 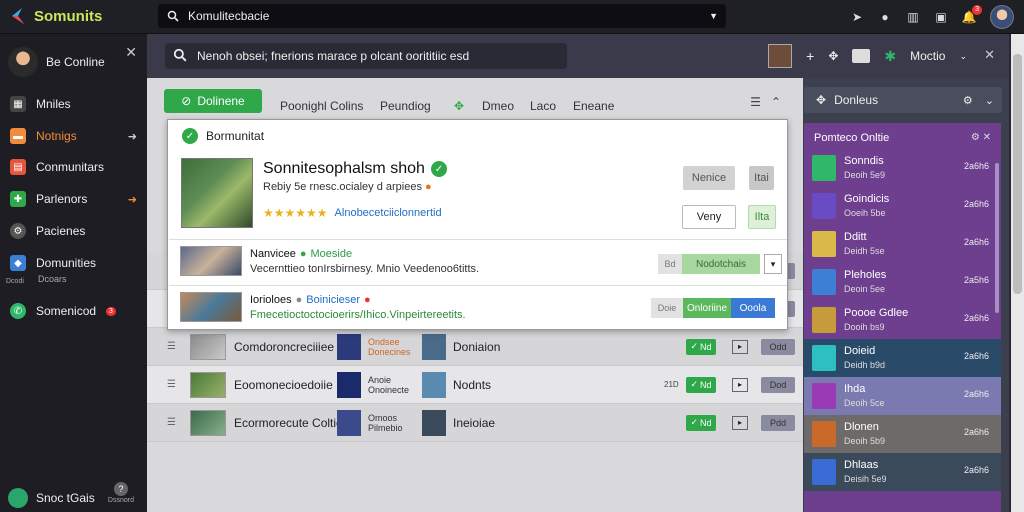 I want to click on featured-link: Alnobecetciiclonnertid, so click(x=388, y=213).